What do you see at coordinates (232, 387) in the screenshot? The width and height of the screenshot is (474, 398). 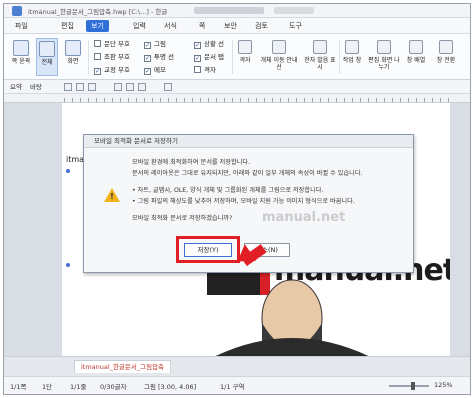 I see `status-section-count: 1/1 구역` at bounding box center [232, 387].